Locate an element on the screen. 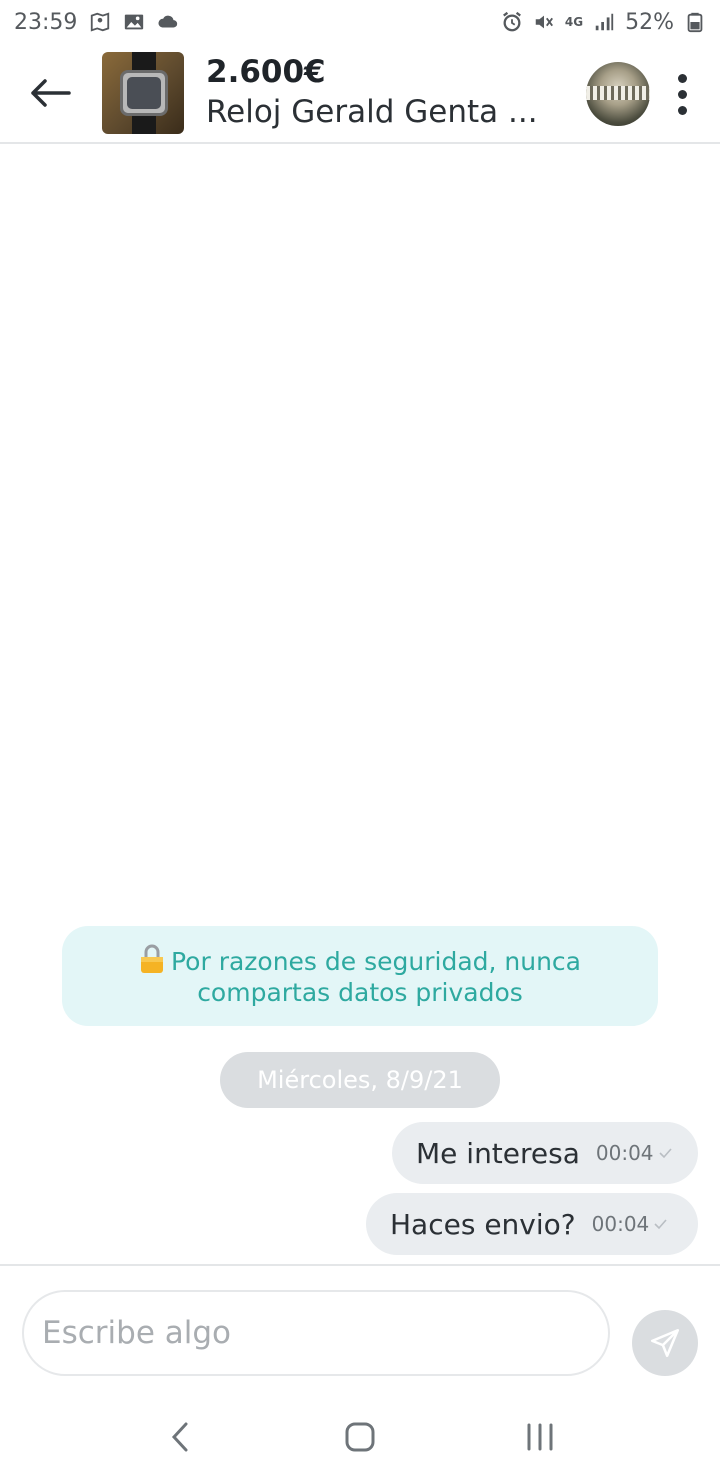  message-bubble: Me interesa 00:04 is located at coordinates (545, 1153).